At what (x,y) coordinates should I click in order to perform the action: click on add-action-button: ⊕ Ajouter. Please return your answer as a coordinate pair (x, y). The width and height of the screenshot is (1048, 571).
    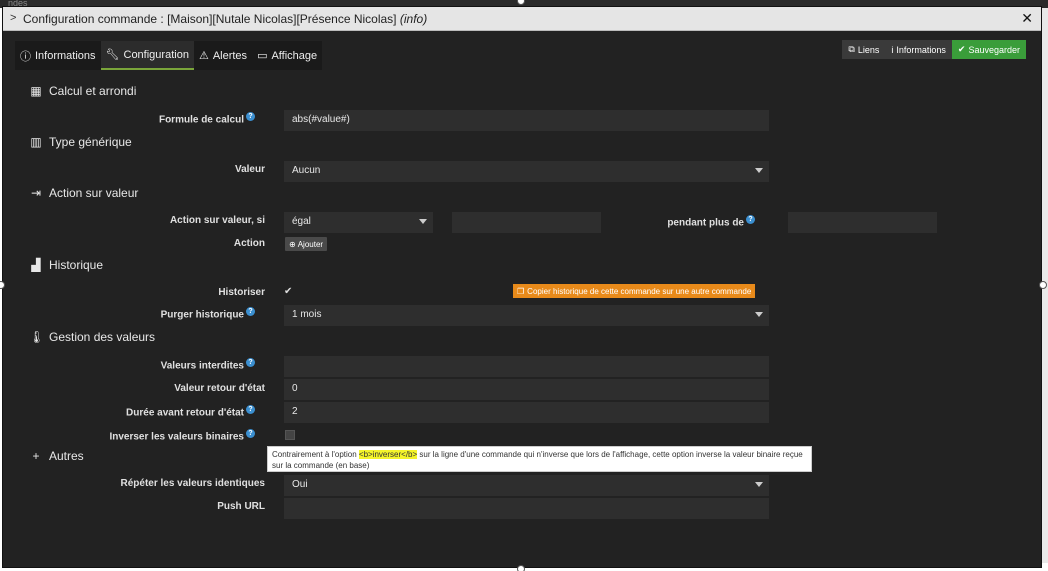
    Looking at the image, I should click on (306, 244).